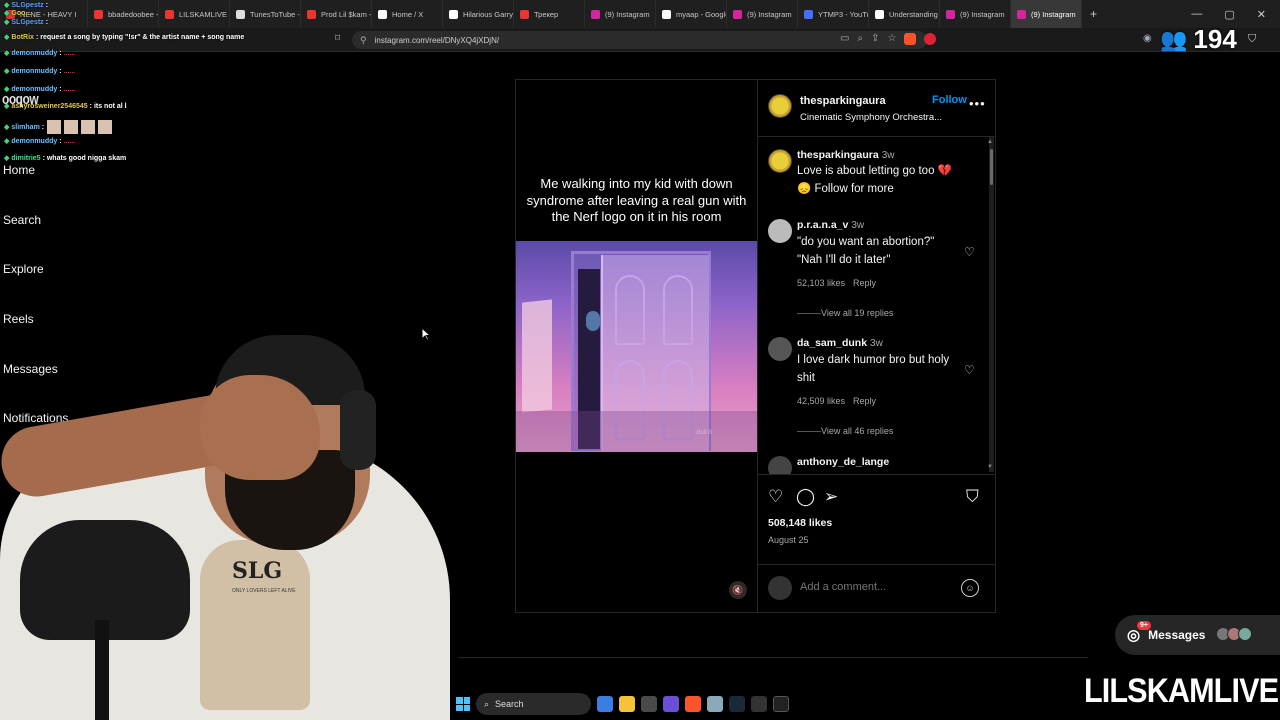  Describe the element at coordinates (1245, 633) in the screenshot. I see `avatar` at that location.